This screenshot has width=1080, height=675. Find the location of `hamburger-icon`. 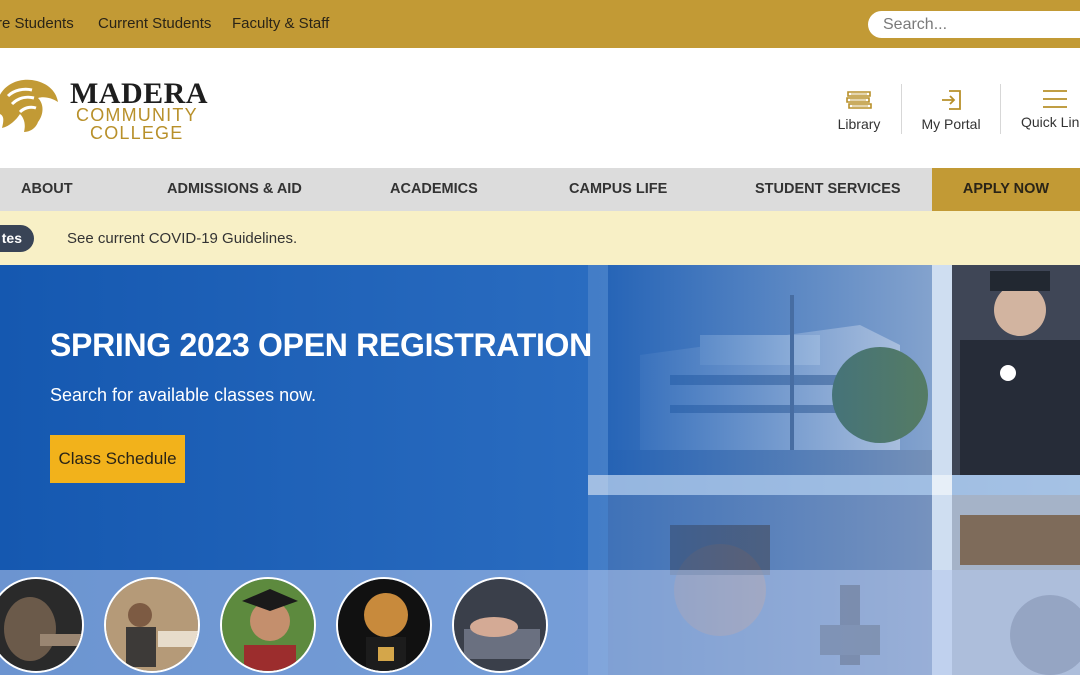

hamburger-icon is located at coordinates (1055, 99).